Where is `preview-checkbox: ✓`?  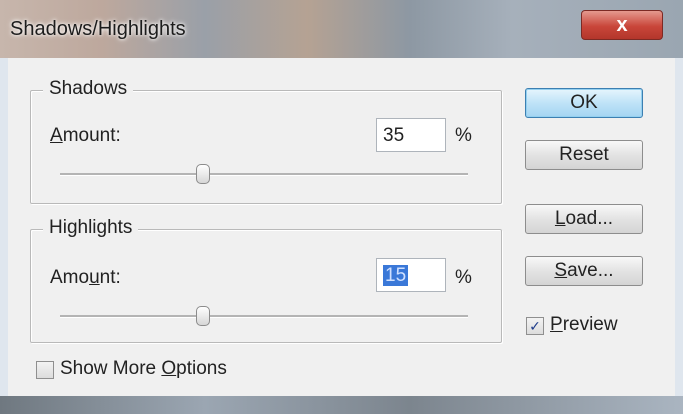
preview-checkbox: ✓ is located at coordinates (535, 326).